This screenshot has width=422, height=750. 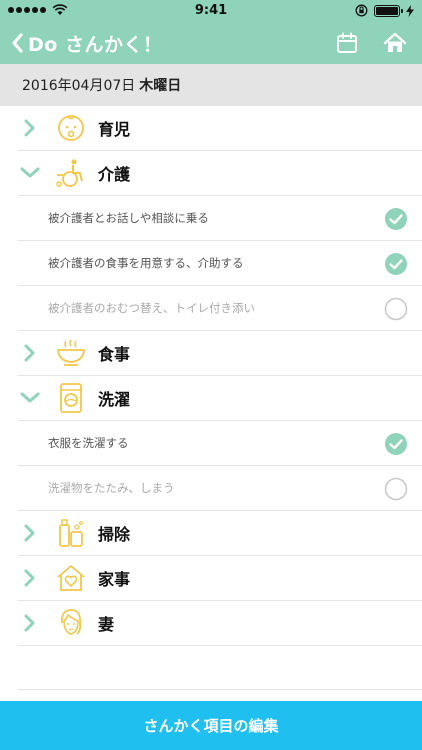 I want to click on category-row-meal: 食事, so click(x=220, y=353).